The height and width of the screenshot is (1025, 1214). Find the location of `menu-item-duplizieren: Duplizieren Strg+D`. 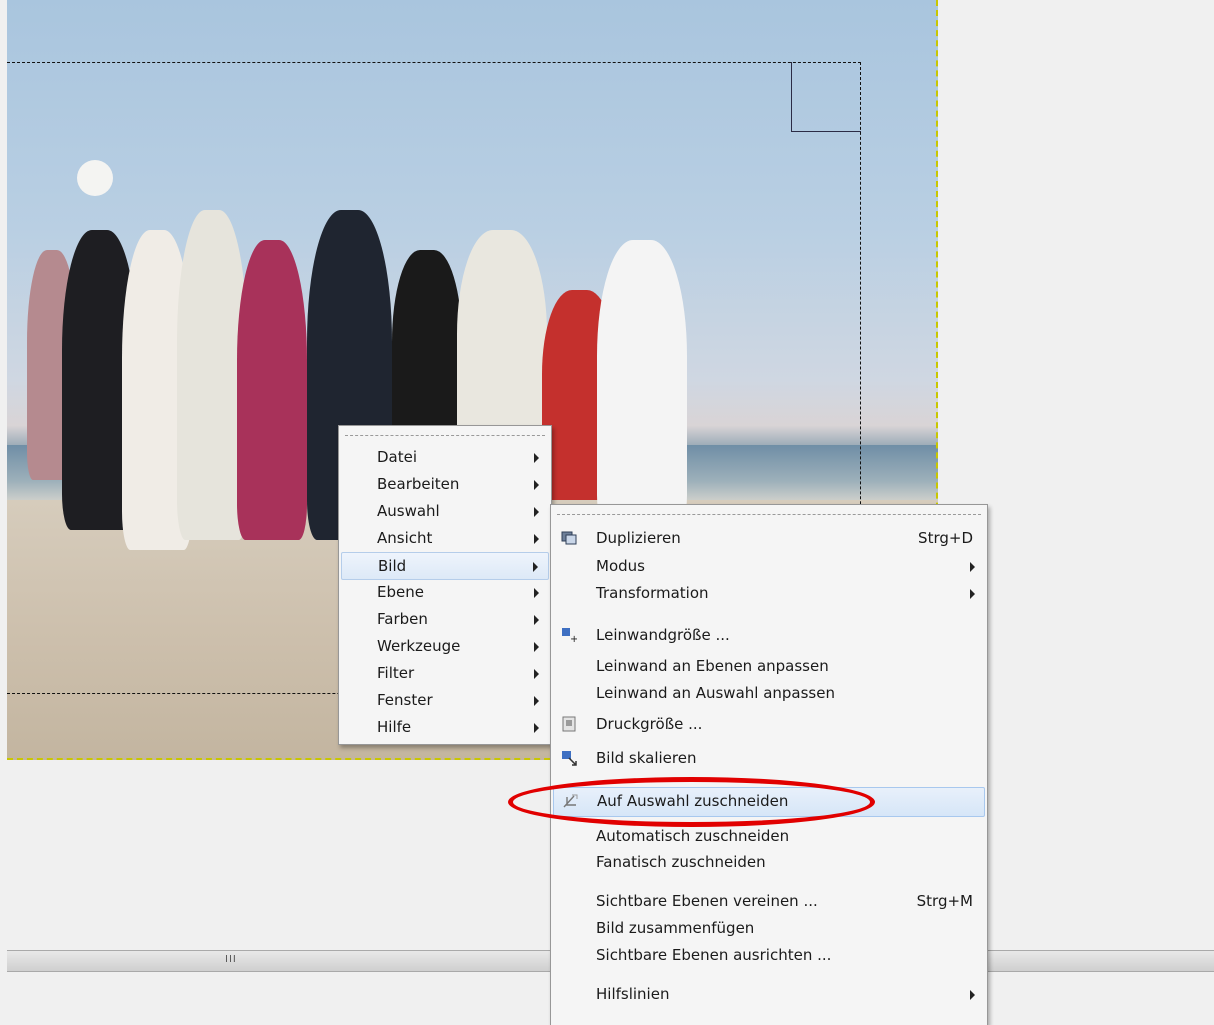

menu-item-duplizieren: Duplizieren Strg+D is located at coordinates (769, 538).